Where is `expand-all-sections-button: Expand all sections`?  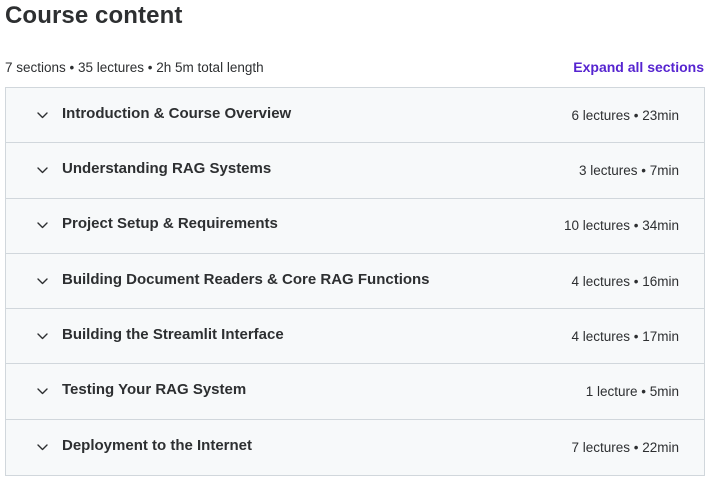
expand-all-sections-button: Expand all sections is located at coordinates (638, 67).